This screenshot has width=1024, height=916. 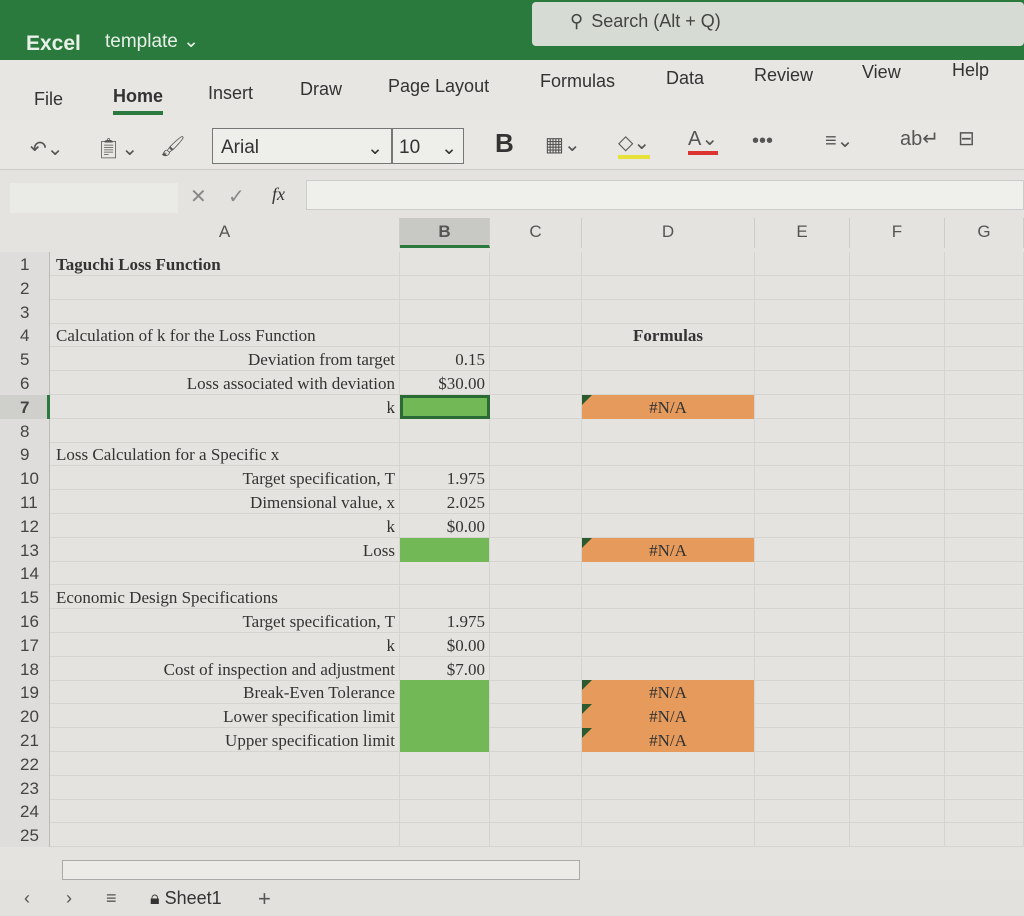 What do you see at coordinates (536, 287) in the screenshot?
I see `cell-c2` at bounding box center [536, 287].